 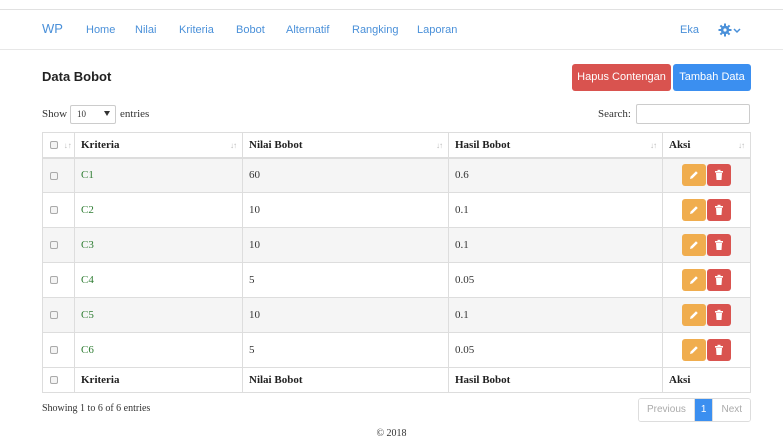 I want to click on nav-alternatif: Alternatif, so click(x=307, y=30).